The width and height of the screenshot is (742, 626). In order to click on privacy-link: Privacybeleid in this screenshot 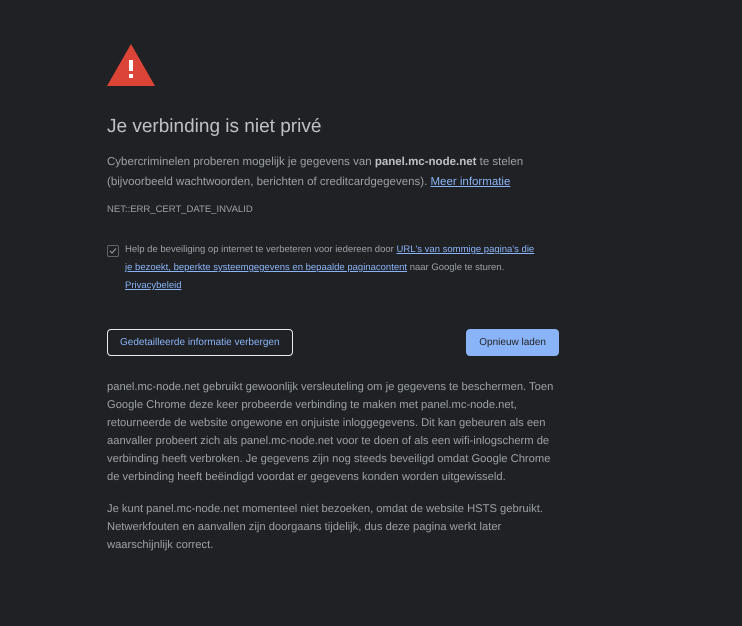, I will do `click(153, 285)`.